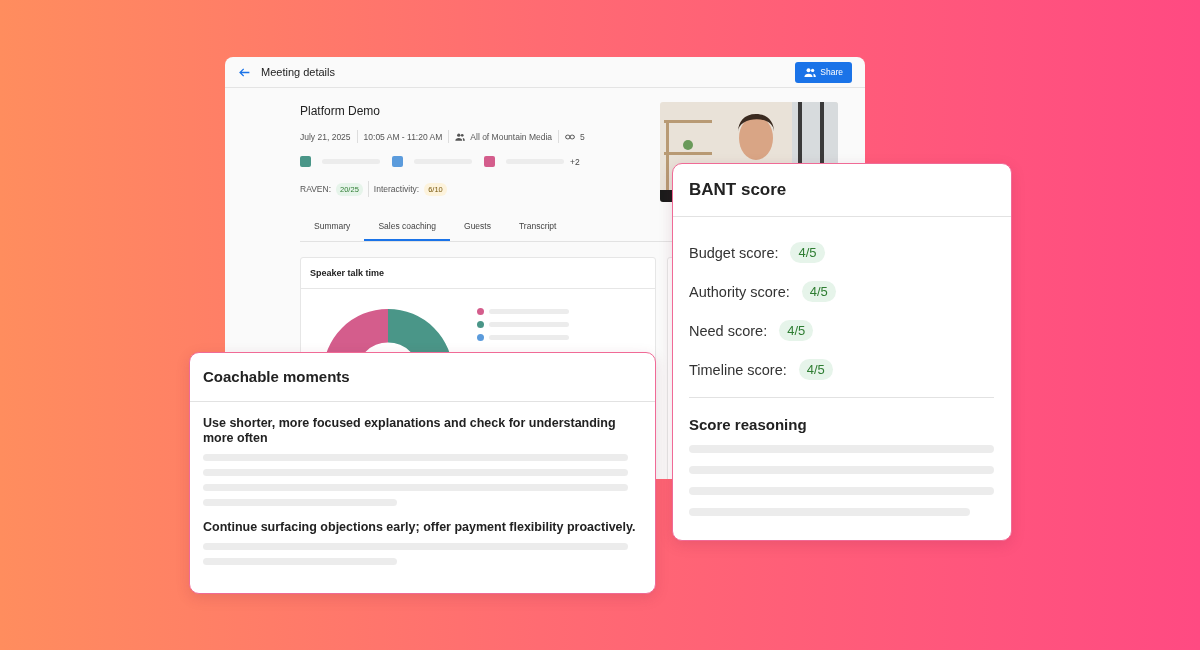 This screenshot has height=650, width=1200. What do you see at coordinates (570, 136) in the screenshot?
I see `link-icon` at bounding box center [570, 136].